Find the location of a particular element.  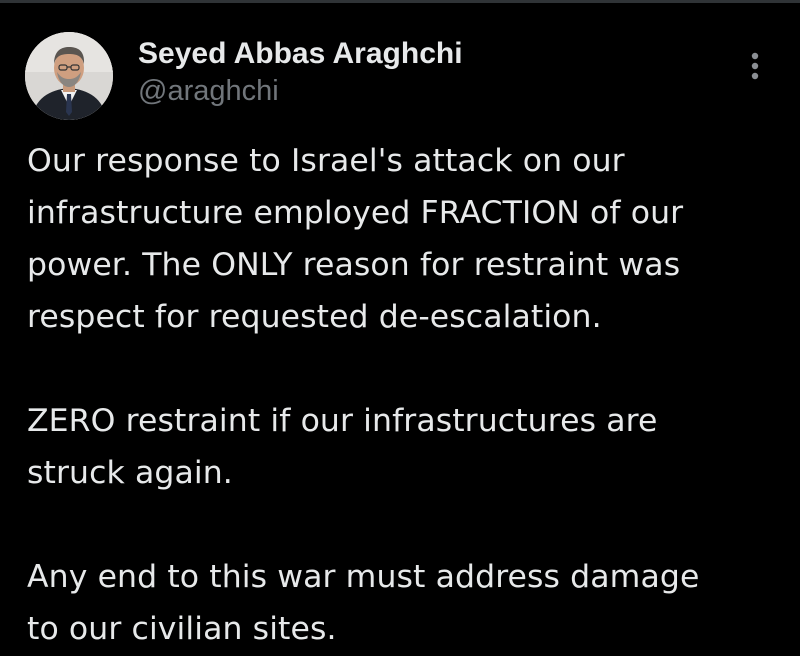

avatar-image is located at coordinates (69, 76).